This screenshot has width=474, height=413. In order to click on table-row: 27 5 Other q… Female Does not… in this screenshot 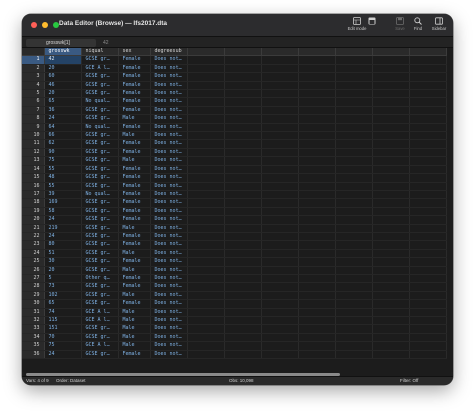, I will do `click(234, 279)`.